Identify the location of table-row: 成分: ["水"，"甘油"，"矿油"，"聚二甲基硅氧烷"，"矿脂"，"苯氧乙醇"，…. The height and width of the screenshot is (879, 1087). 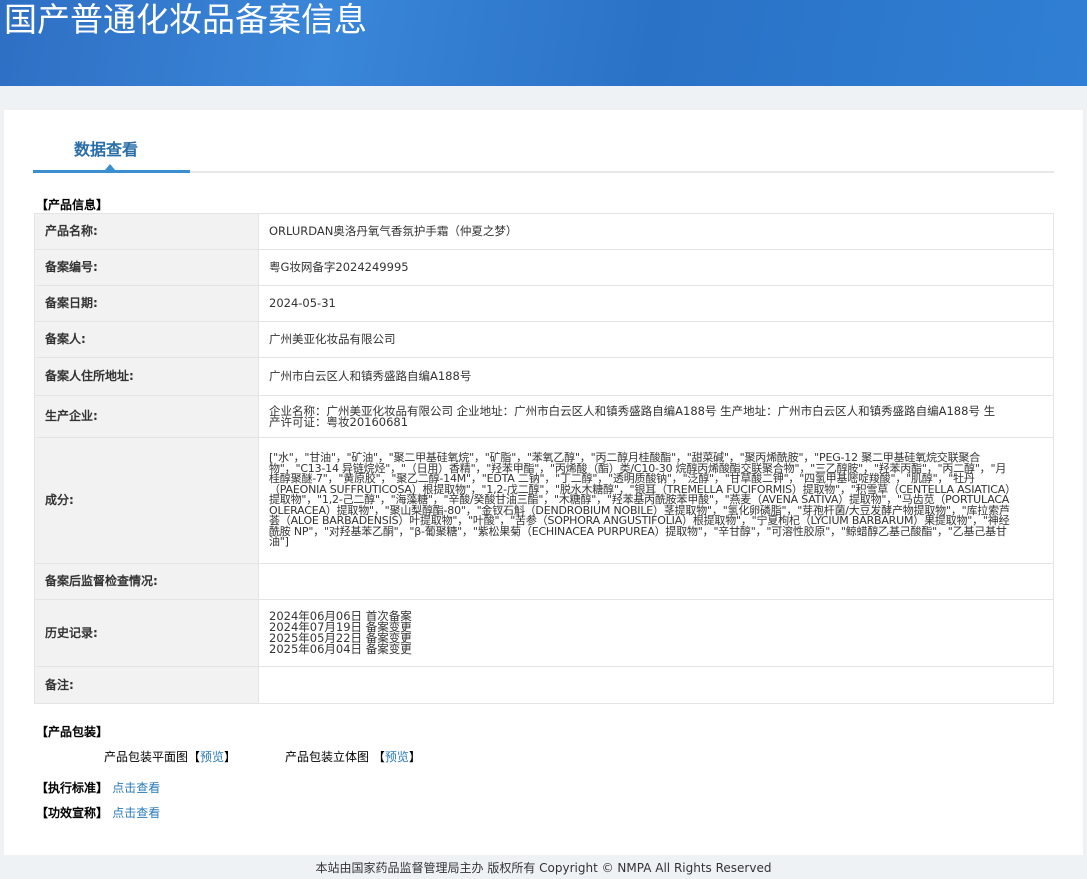
(544, 500).